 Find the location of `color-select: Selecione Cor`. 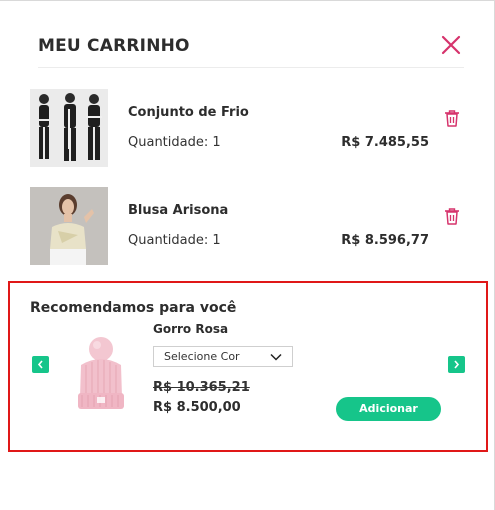

color-select: Selecione Cor is located at coordinates (223, 356).